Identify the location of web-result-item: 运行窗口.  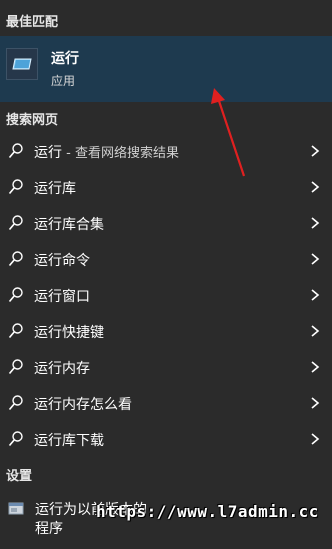
(166, 295).